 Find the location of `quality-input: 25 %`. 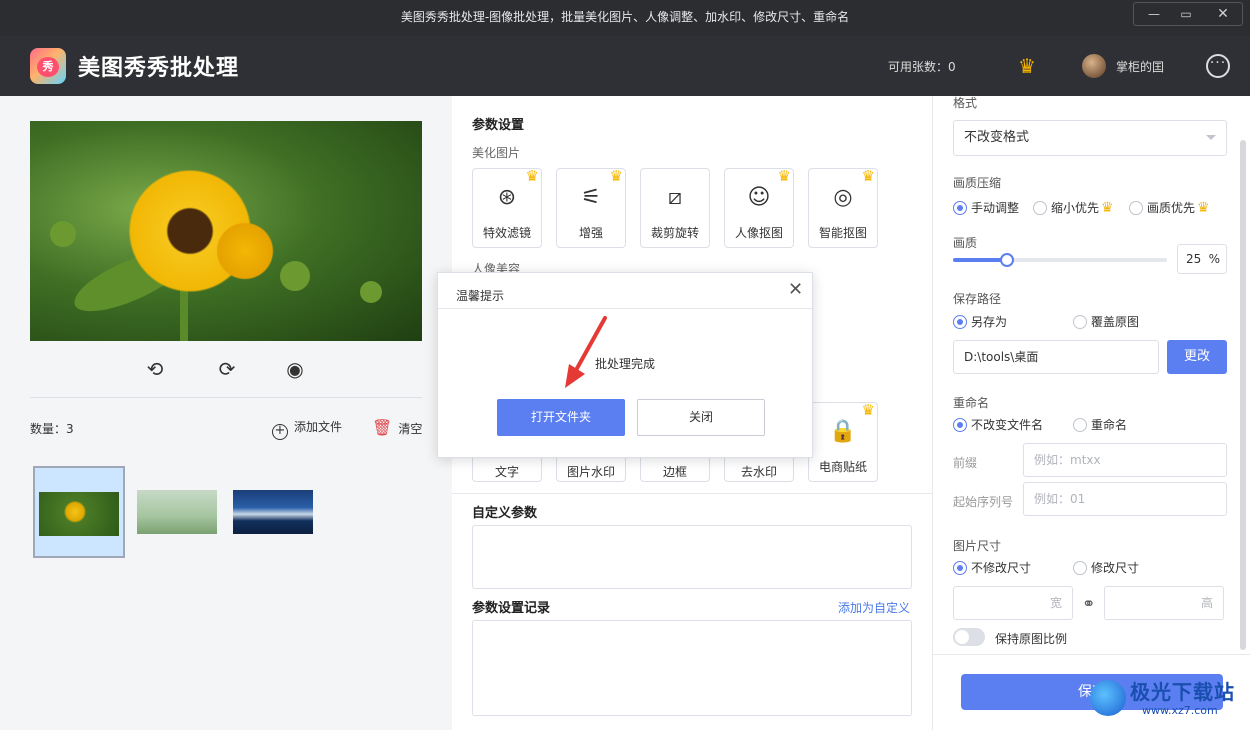

quality-input: 25 % is located at coordinates (1202, 259).